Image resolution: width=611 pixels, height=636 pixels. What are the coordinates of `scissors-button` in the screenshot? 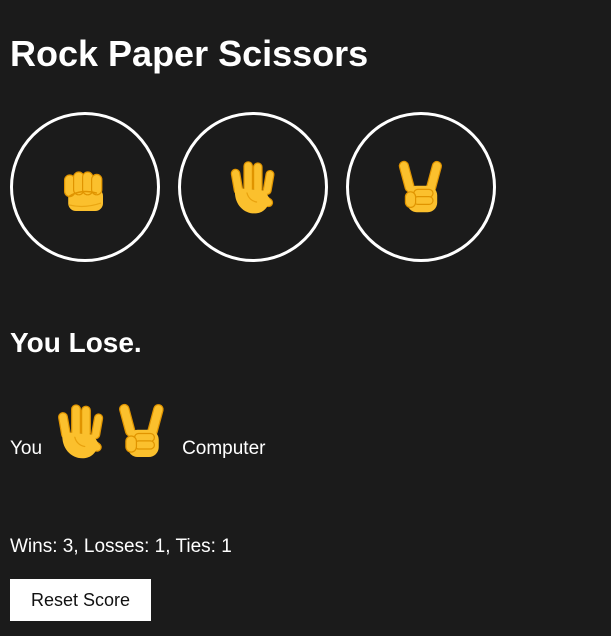 It's located at (421, 187).